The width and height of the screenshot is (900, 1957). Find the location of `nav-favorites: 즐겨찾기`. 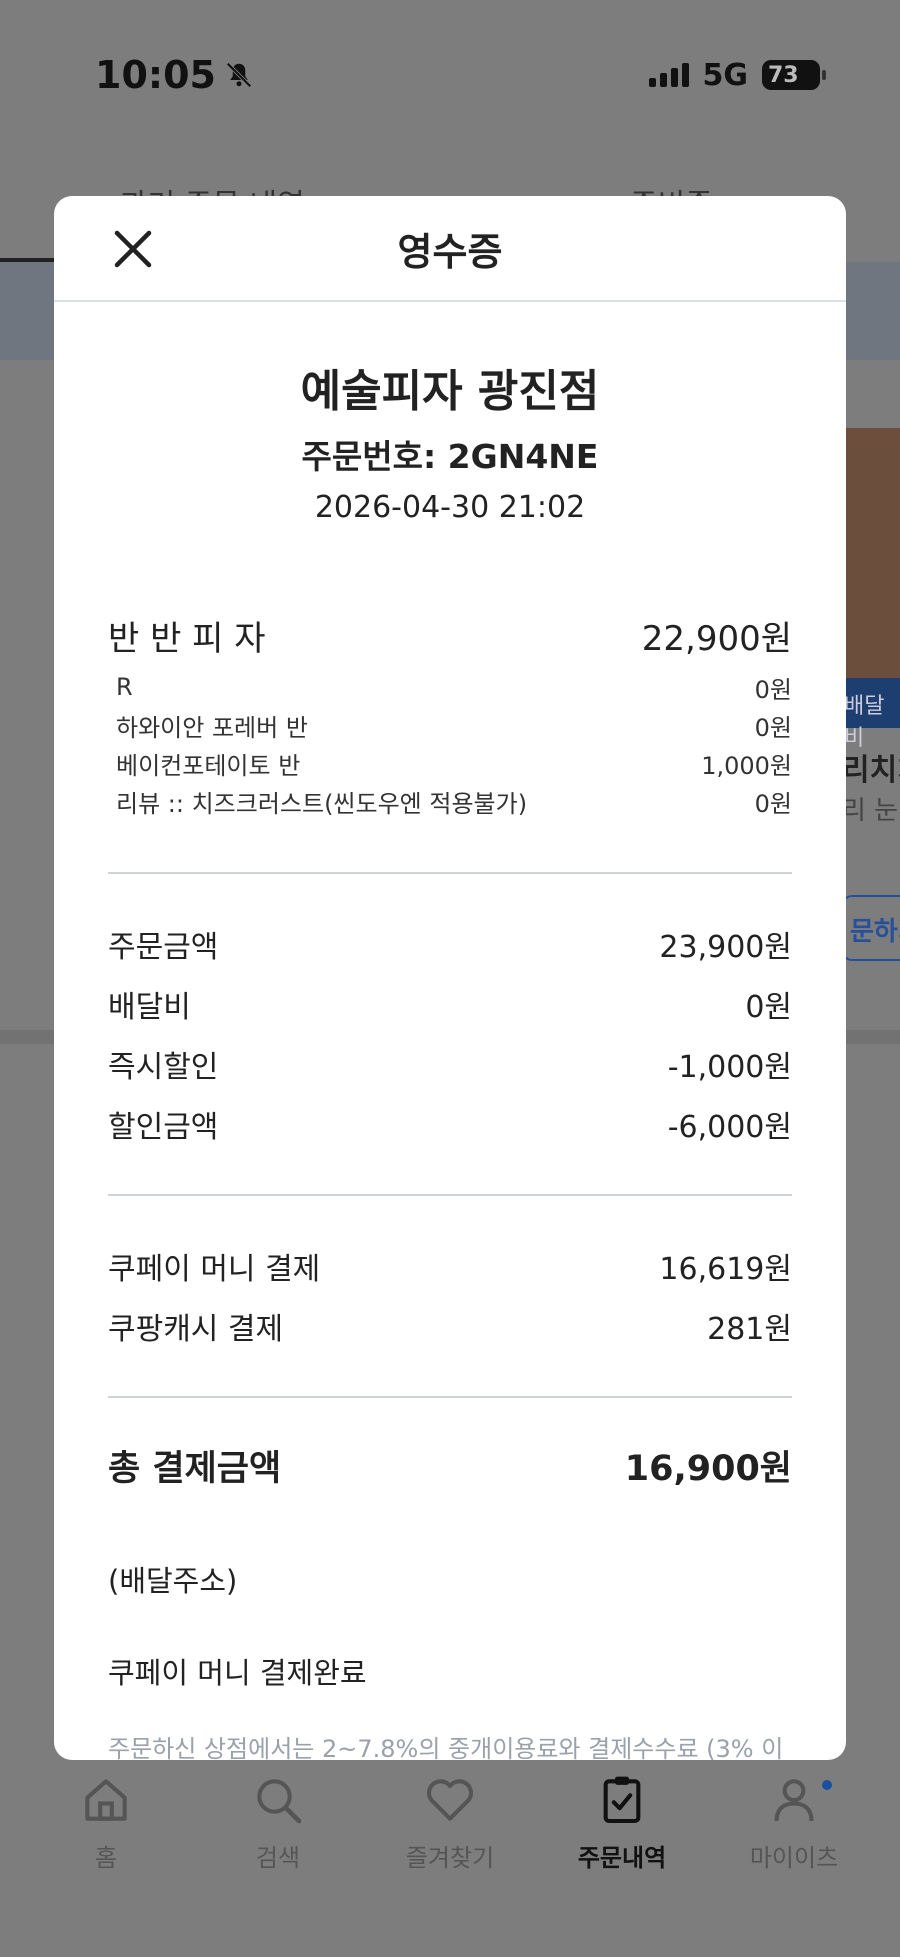

nav-favorites: 즐겨찾기 is located at coordinates (450, 1864).